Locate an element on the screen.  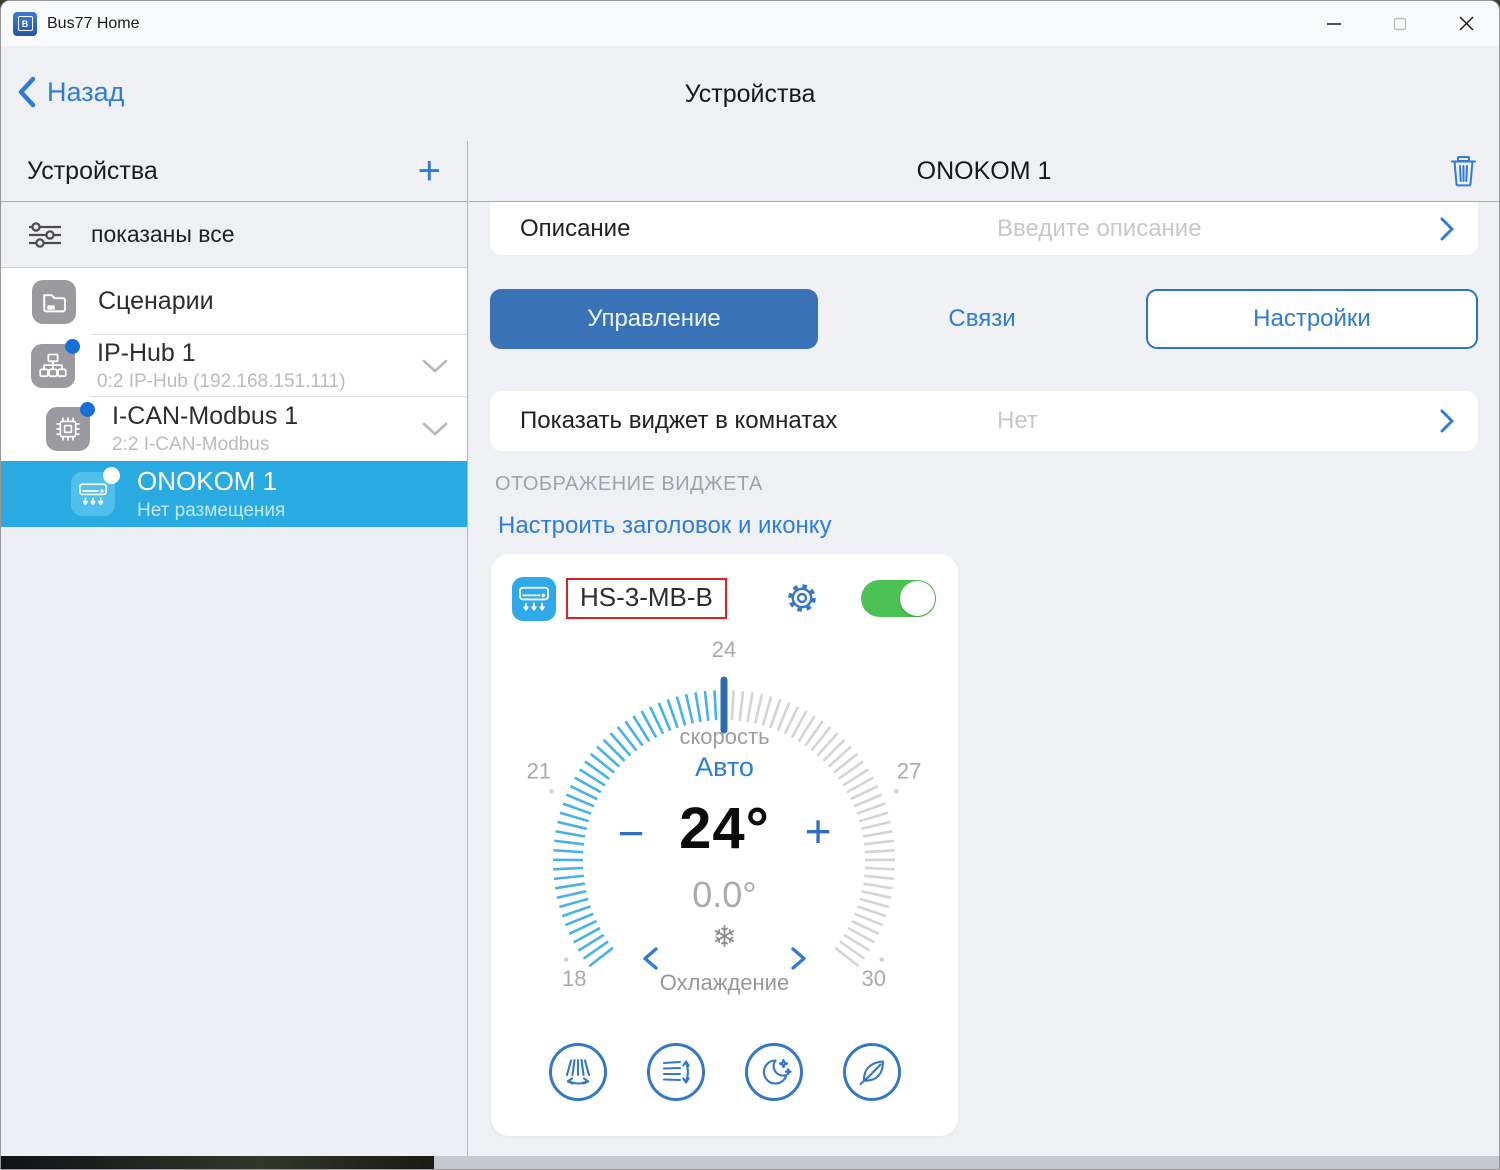
add-device-button: + is located at coordinates (429, 171).